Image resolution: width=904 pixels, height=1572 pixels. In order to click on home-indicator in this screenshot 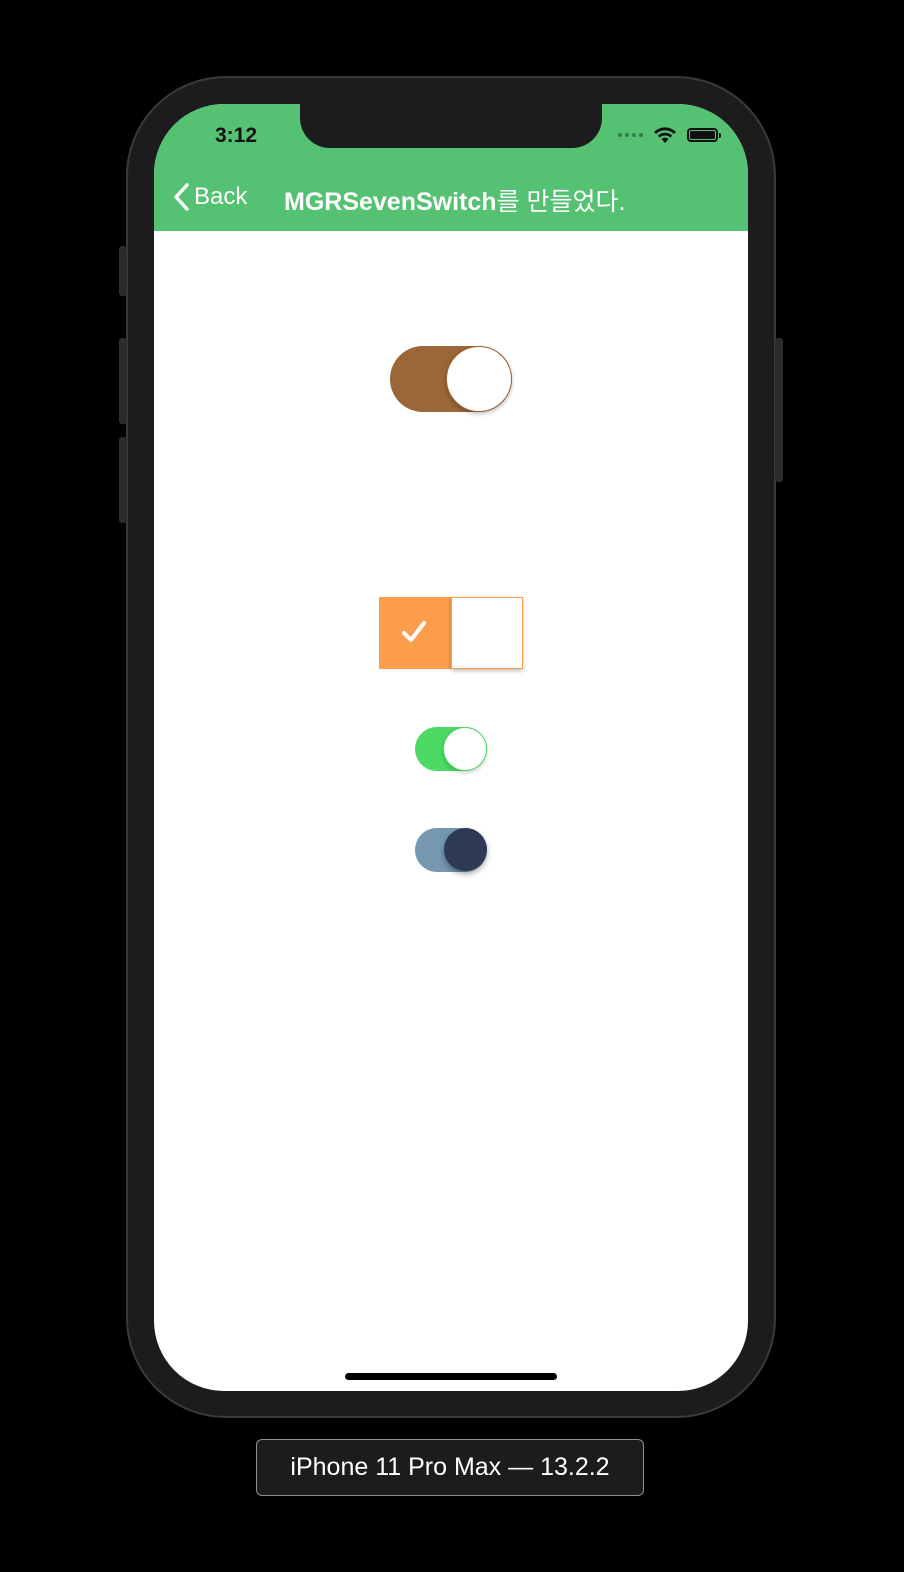, I will do `click(451, 1376)`.